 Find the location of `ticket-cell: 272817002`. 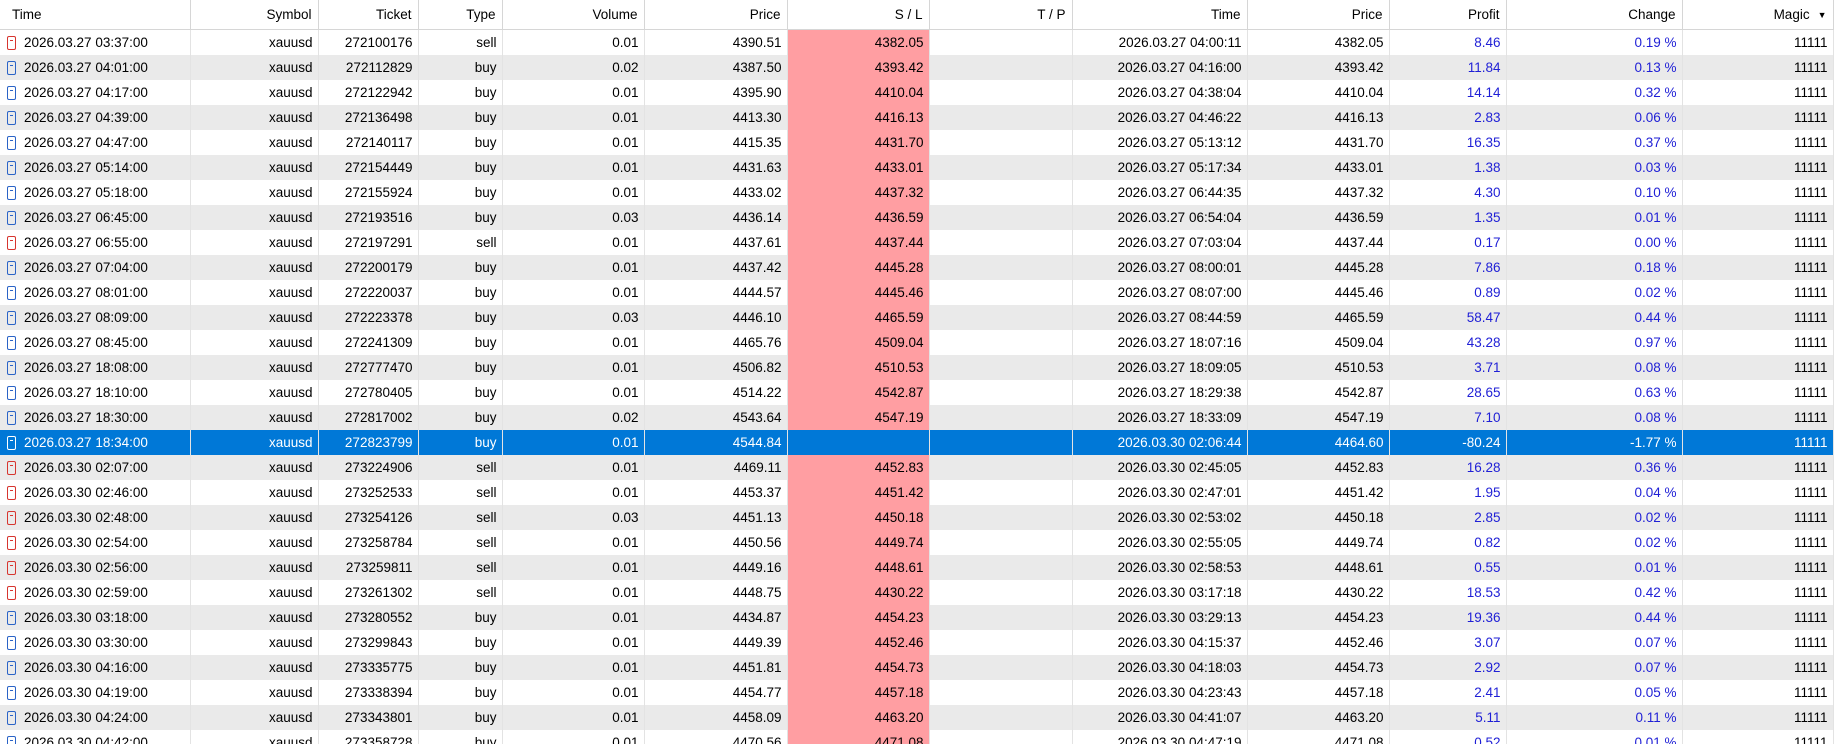

ticket-cell: 272817002 is located at coordinates (368, 417).